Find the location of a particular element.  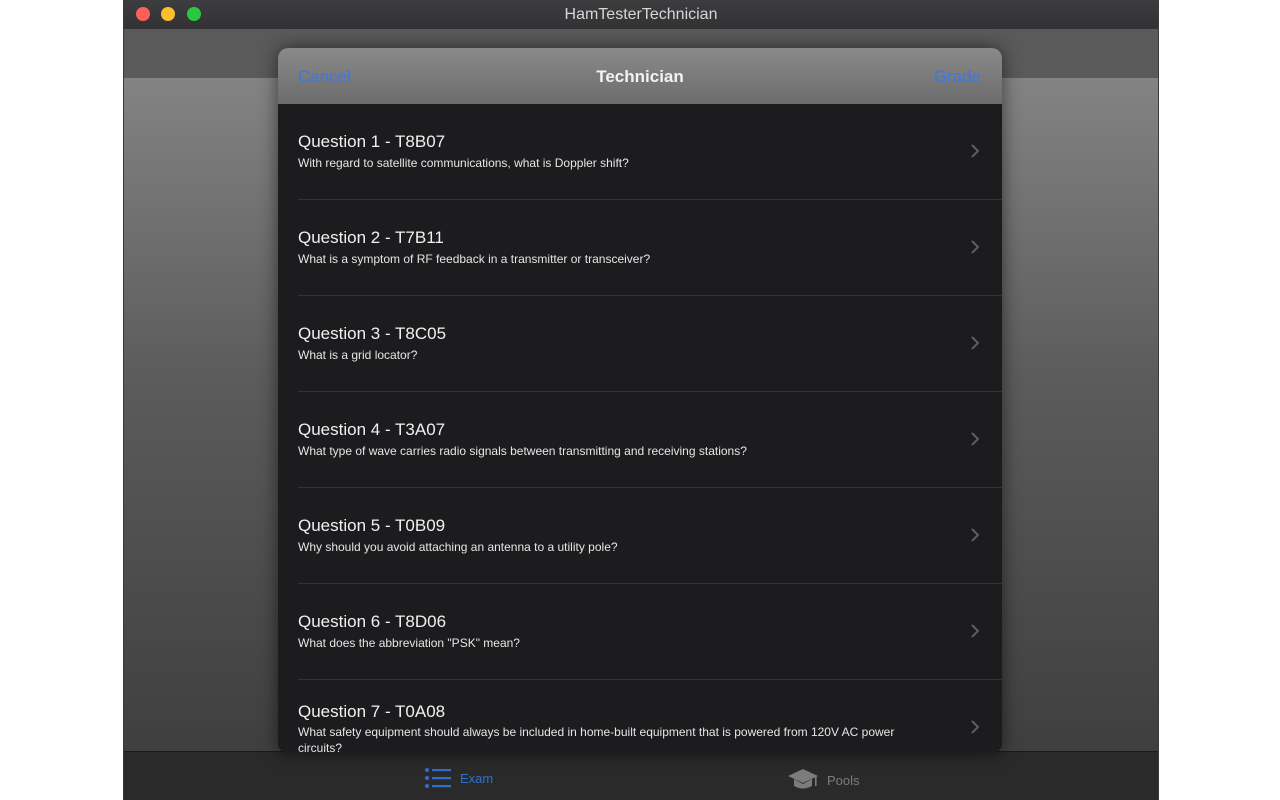

title-bar: HamTesterTechnician is located at coordinates (641, 15).